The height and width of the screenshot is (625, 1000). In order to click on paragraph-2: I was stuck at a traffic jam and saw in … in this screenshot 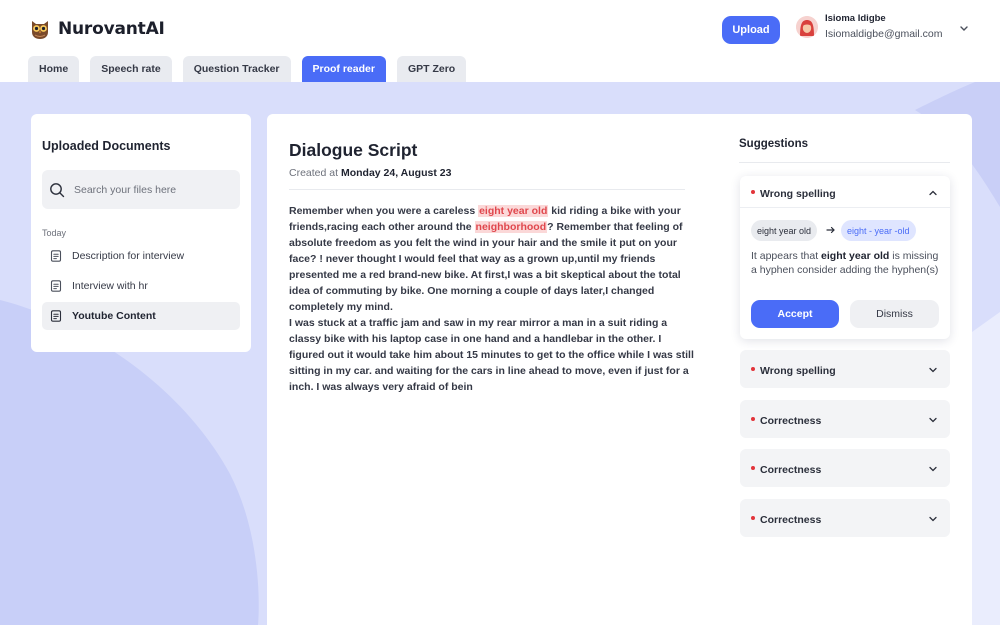, I will do `click(491, 355)`.